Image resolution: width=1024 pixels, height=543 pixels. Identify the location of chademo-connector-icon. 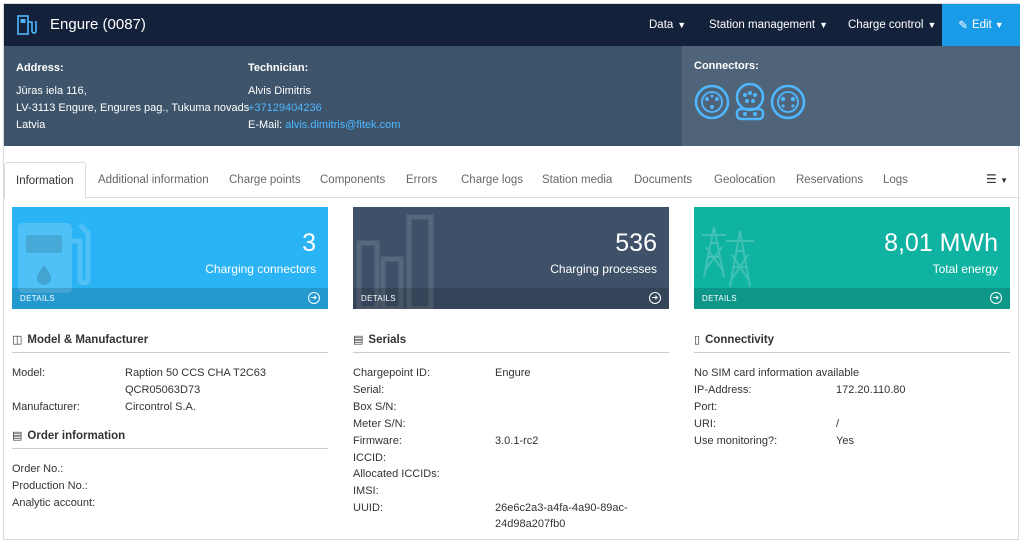
(788, 102).